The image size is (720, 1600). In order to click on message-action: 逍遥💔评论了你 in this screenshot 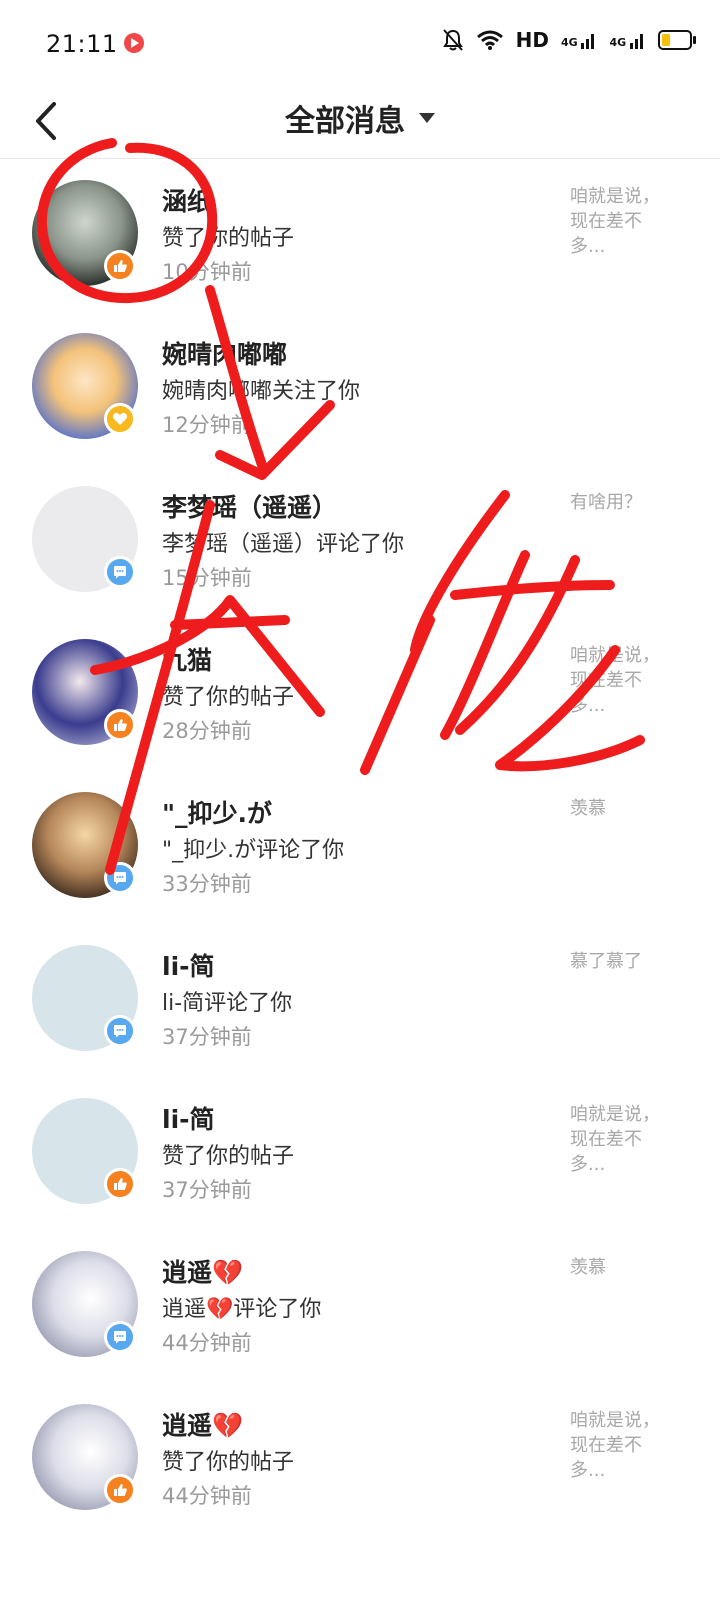, I will do `click(242, 1309)`.